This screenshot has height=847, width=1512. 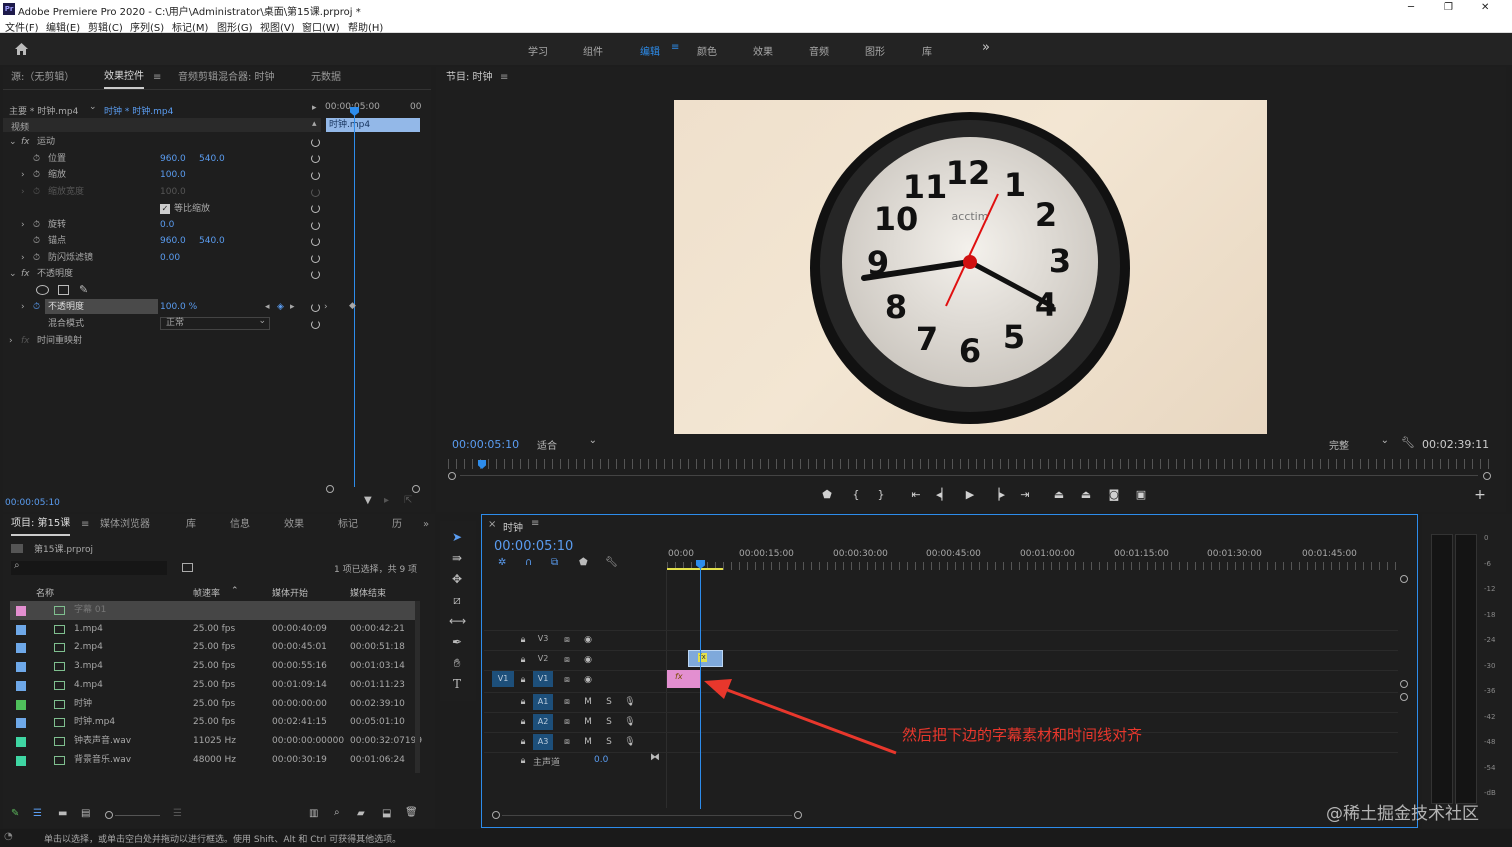 What do you see at coordinates (63, 290) in the screenshot?
I see `rectangle-mask-icon` at bounding box center [63, 290].